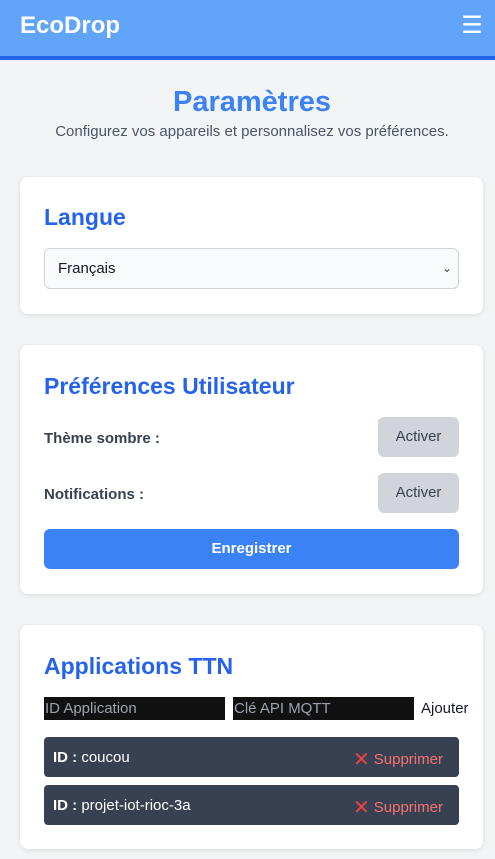  What do you see at coordinates (102, 438) in the screenshot?
I see `dark-theme-label: Thème sombre :` at bounding box center [102, 438].